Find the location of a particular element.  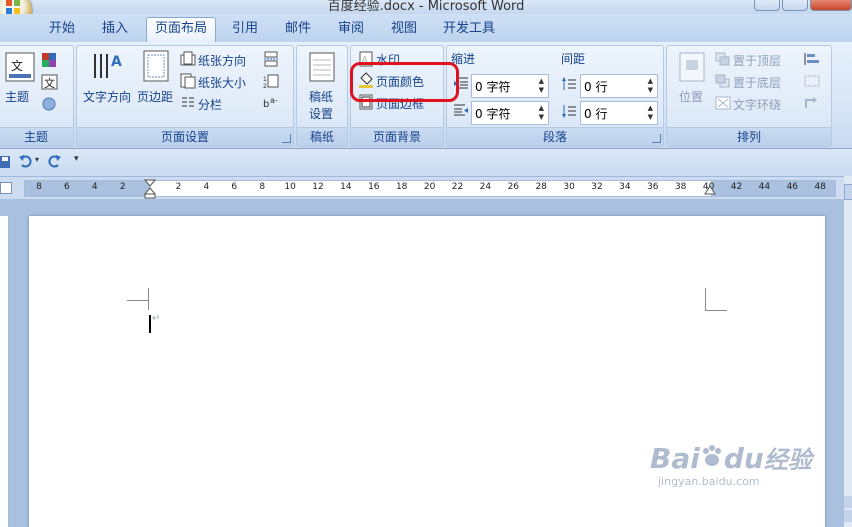

ribbon-tabs: 开始 插入 页面布局 引用 邮件 审阅 视图 开发工具 is located at coordinates (426, 28).